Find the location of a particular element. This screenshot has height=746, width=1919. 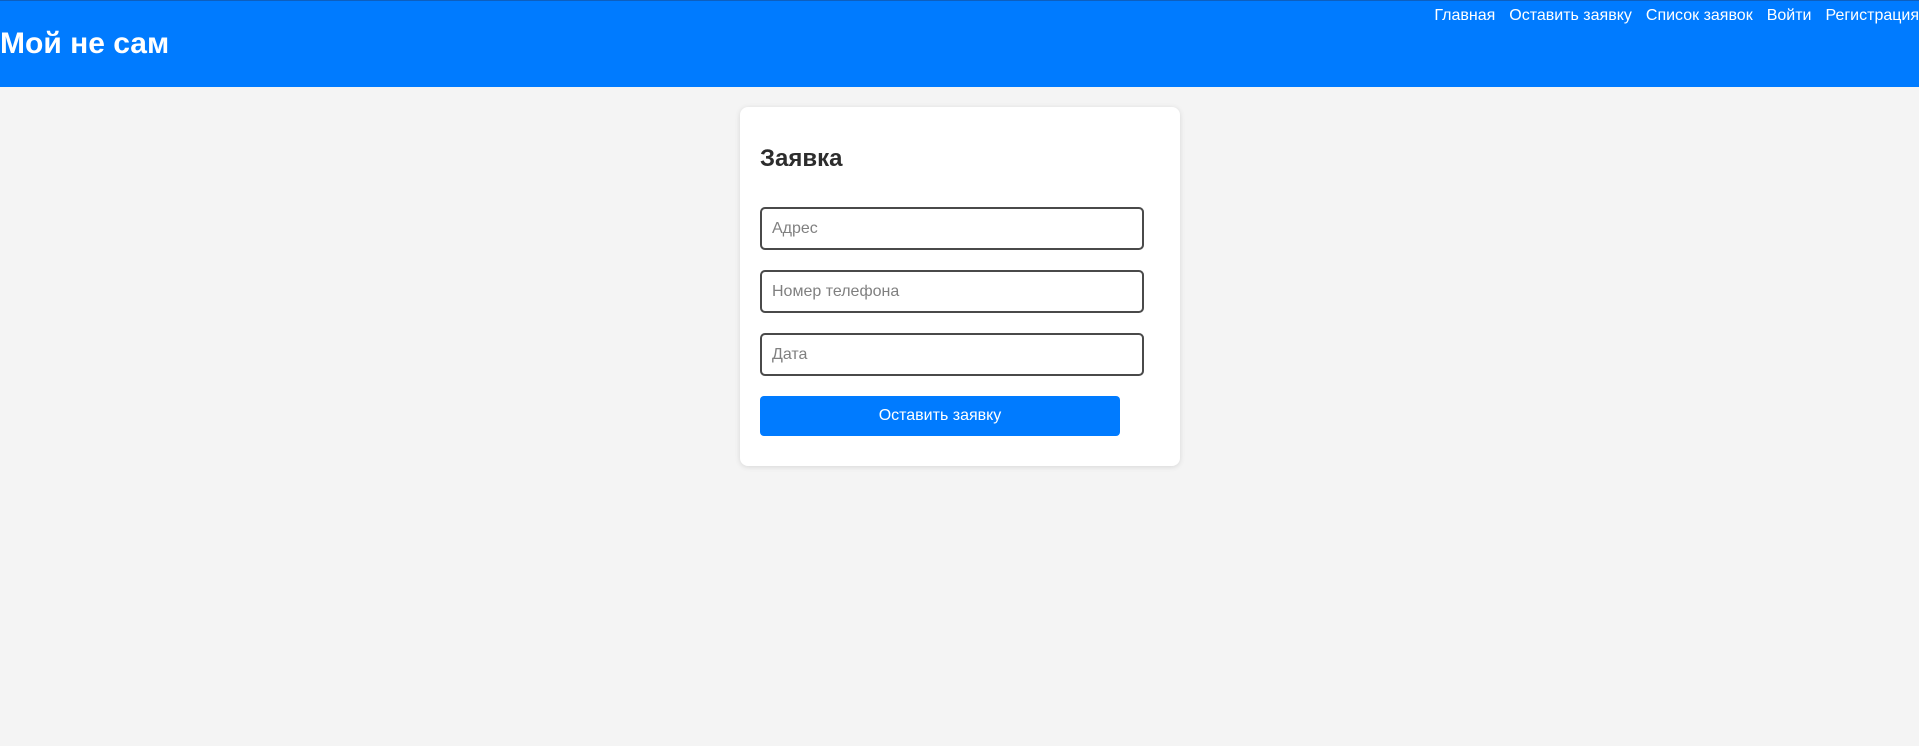

request-form-title: Заявка is located at coordinates (801, 158).